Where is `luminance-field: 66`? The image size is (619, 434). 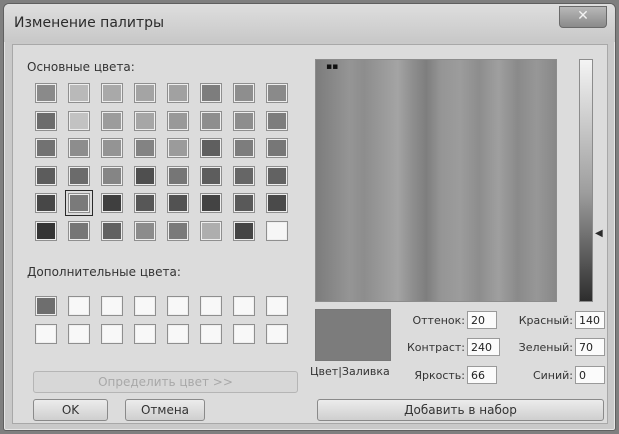 luminance-field: 66 is located at coordinates (482, 375).